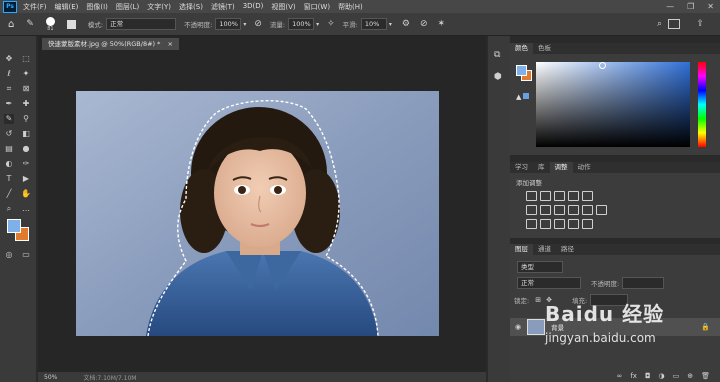 The height and width of the screenshot is (382, 720). What do you see at coordinates (700, 24) in the screenshot?
I see `share-icon: ⇪` at bounding box center [700, 24].